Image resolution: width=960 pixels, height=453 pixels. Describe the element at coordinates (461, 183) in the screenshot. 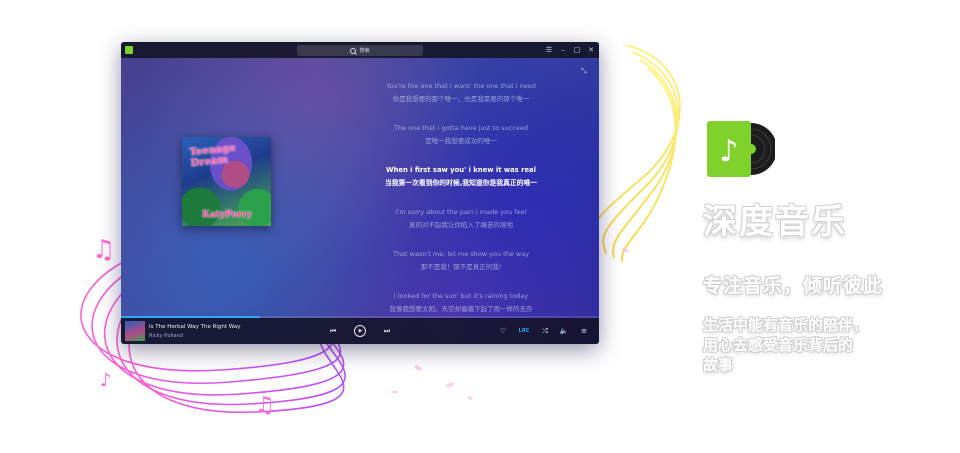

I see `lyric-chinese: 当我第一次看到你的时候,我知道你是我真正的唯一` at that location.